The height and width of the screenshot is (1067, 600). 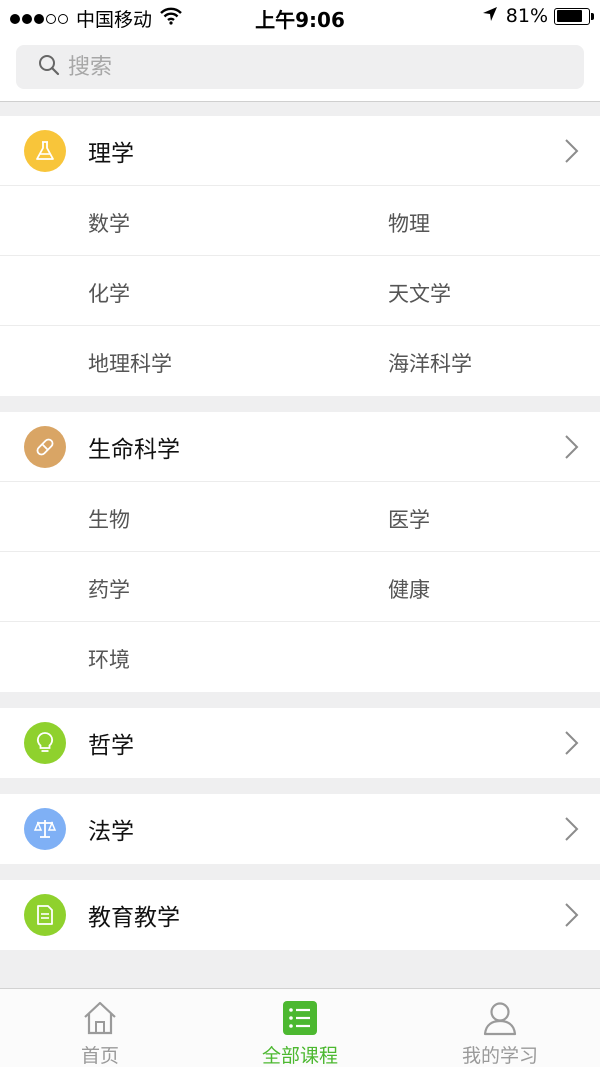 I want to click on subcategory-row: 药学 健康, so click(x=300, y=587).